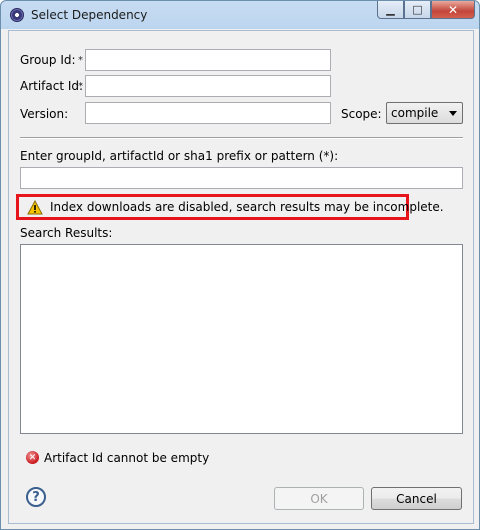 Image resolution: width=480 pixels, height=530 pixels. I want to click on search-results-label: Search Results:, so click(66, 233).